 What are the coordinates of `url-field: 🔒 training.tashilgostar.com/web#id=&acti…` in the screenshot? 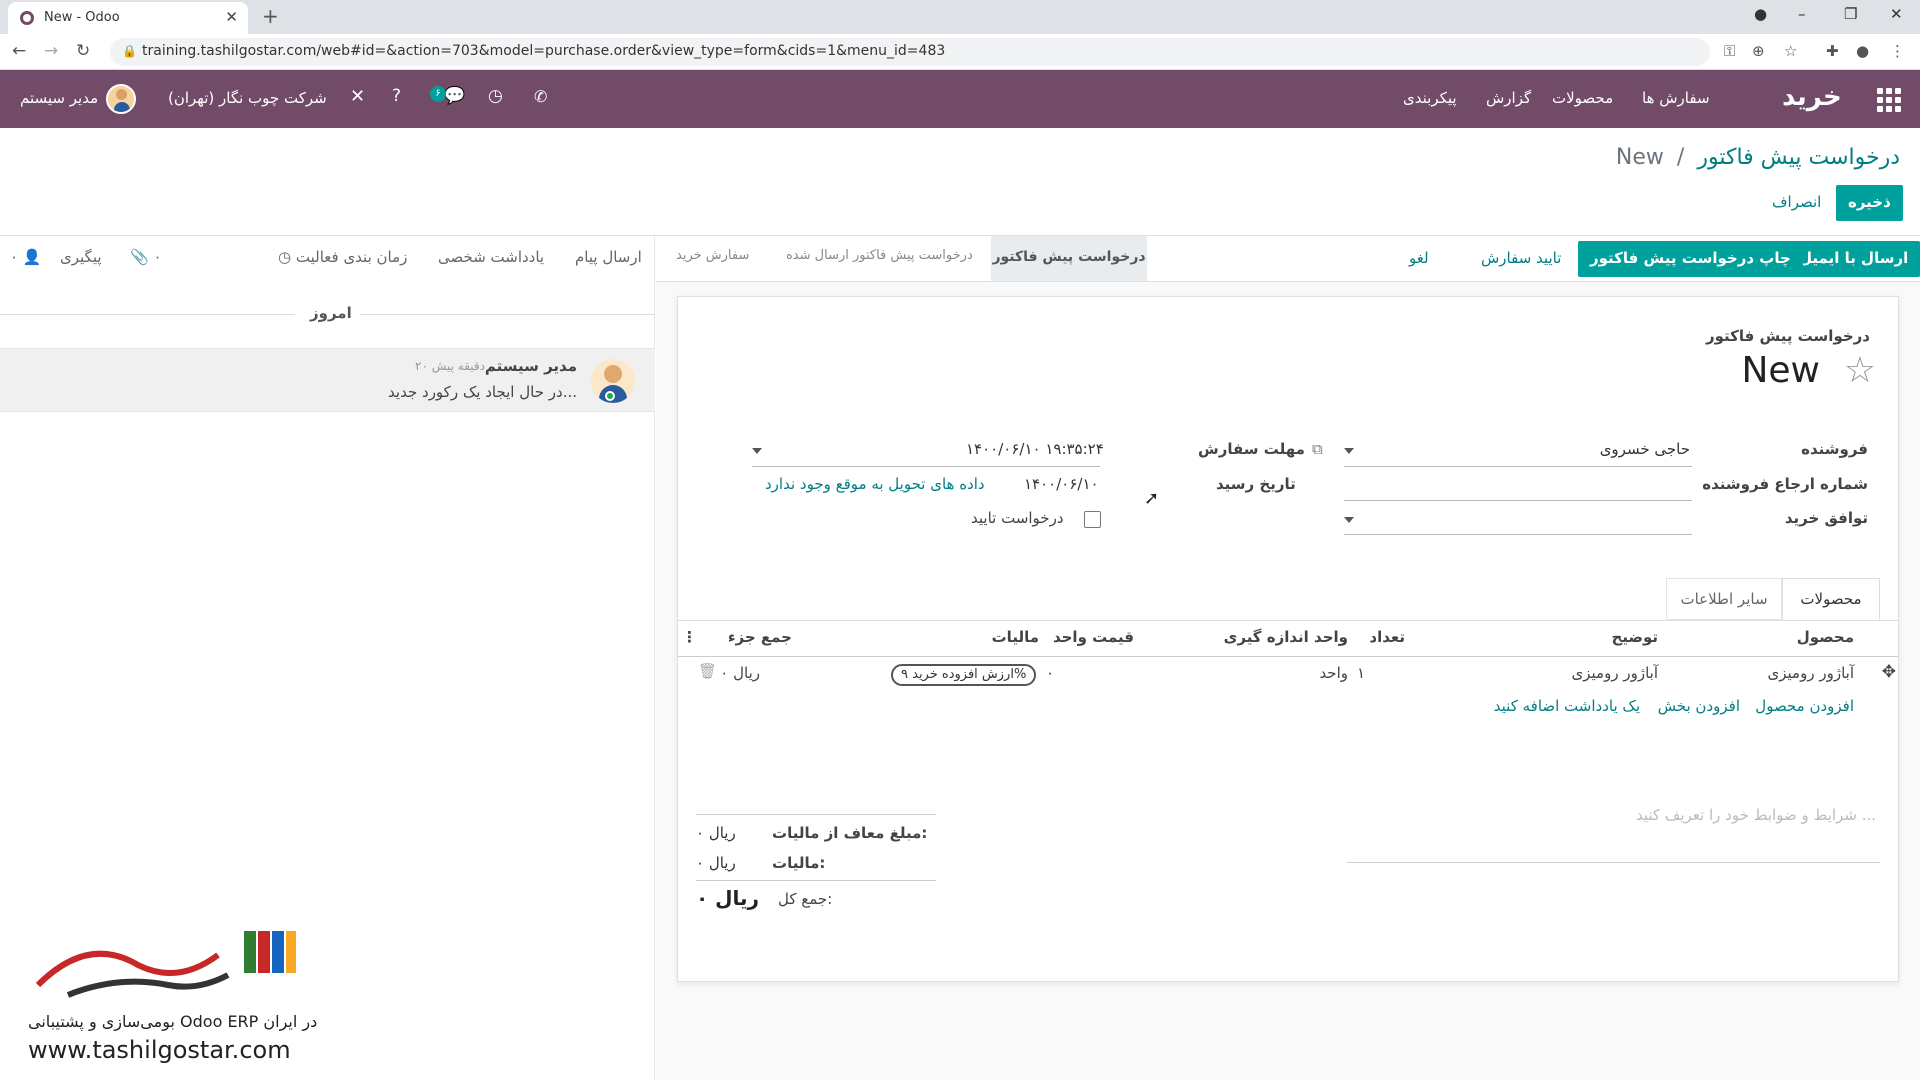 It's located at (910, 52).